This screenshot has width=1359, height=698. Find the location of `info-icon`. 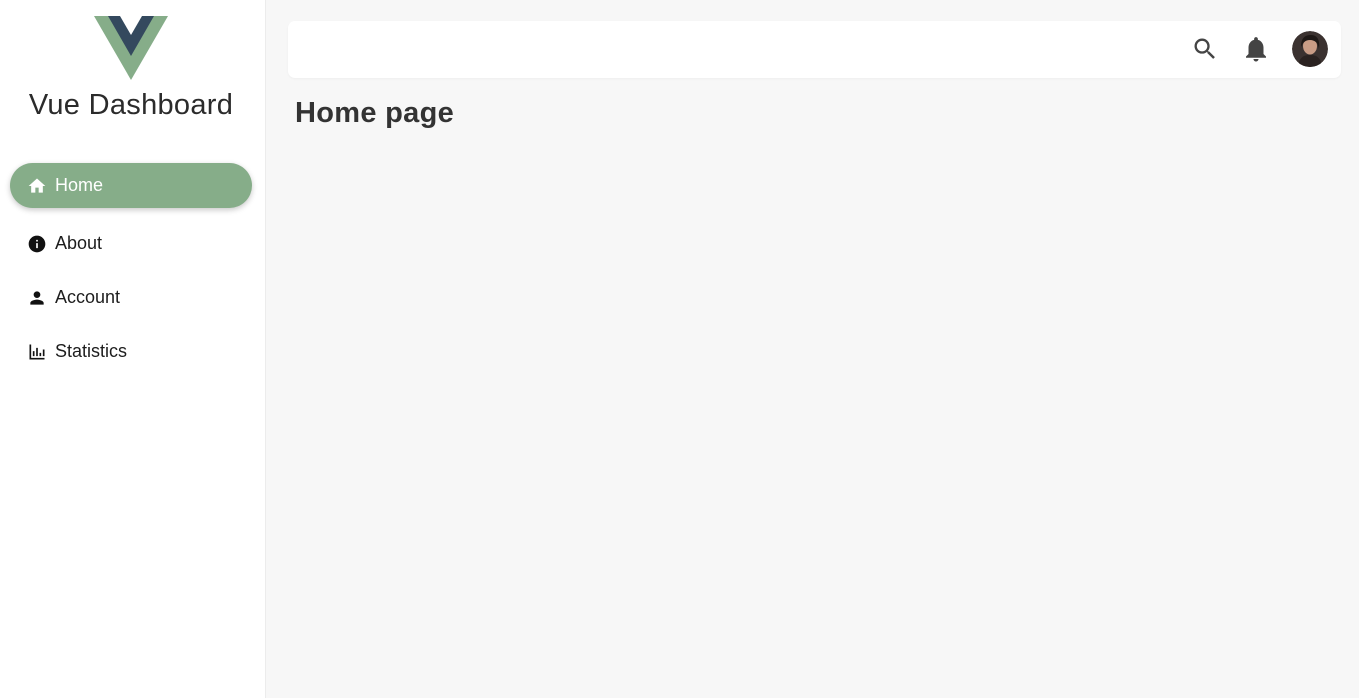

info-icon is located at coordinates (37, 244).